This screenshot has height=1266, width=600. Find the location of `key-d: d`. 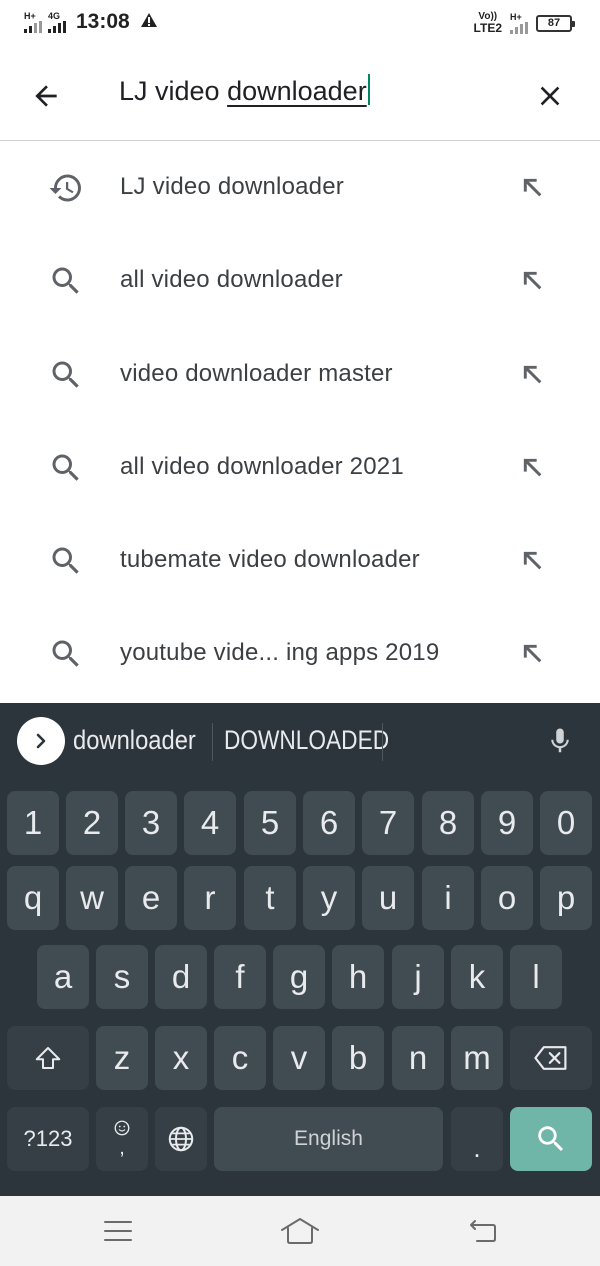

key-d: d is located at coordinates (181, 977).